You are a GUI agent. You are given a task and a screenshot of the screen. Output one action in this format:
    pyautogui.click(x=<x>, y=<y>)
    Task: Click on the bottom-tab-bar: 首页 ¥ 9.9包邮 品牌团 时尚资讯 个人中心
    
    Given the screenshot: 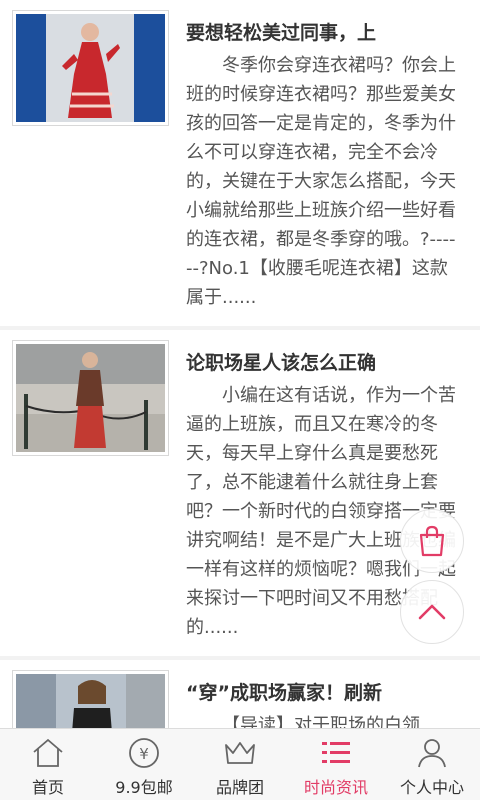 What is the action you would take?
    pyautogui.click(x=240, y=764)
    